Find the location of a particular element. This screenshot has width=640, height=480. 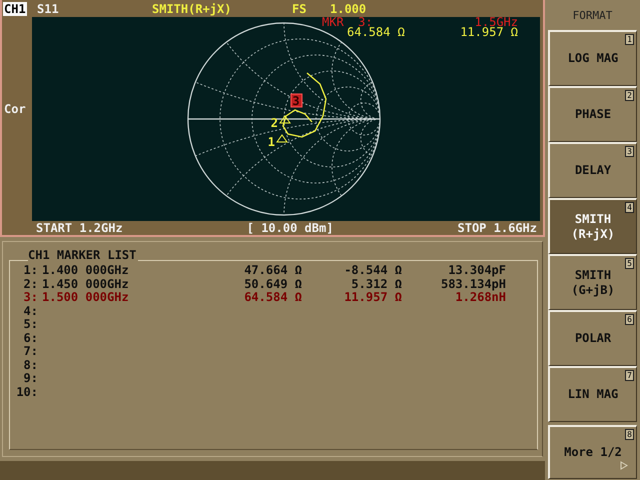

marker-index: 3: is located at coordinates (30, 297).